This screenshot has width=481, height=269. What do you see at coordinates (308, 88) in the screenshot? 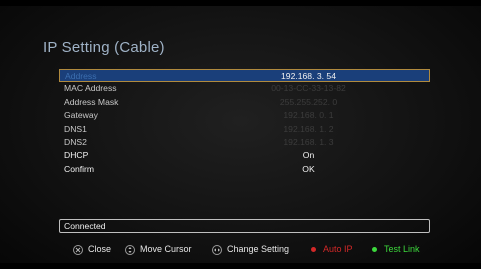
I see `setting-value: 00-13-CC-33-13-82` at bounding box center [308, 88].